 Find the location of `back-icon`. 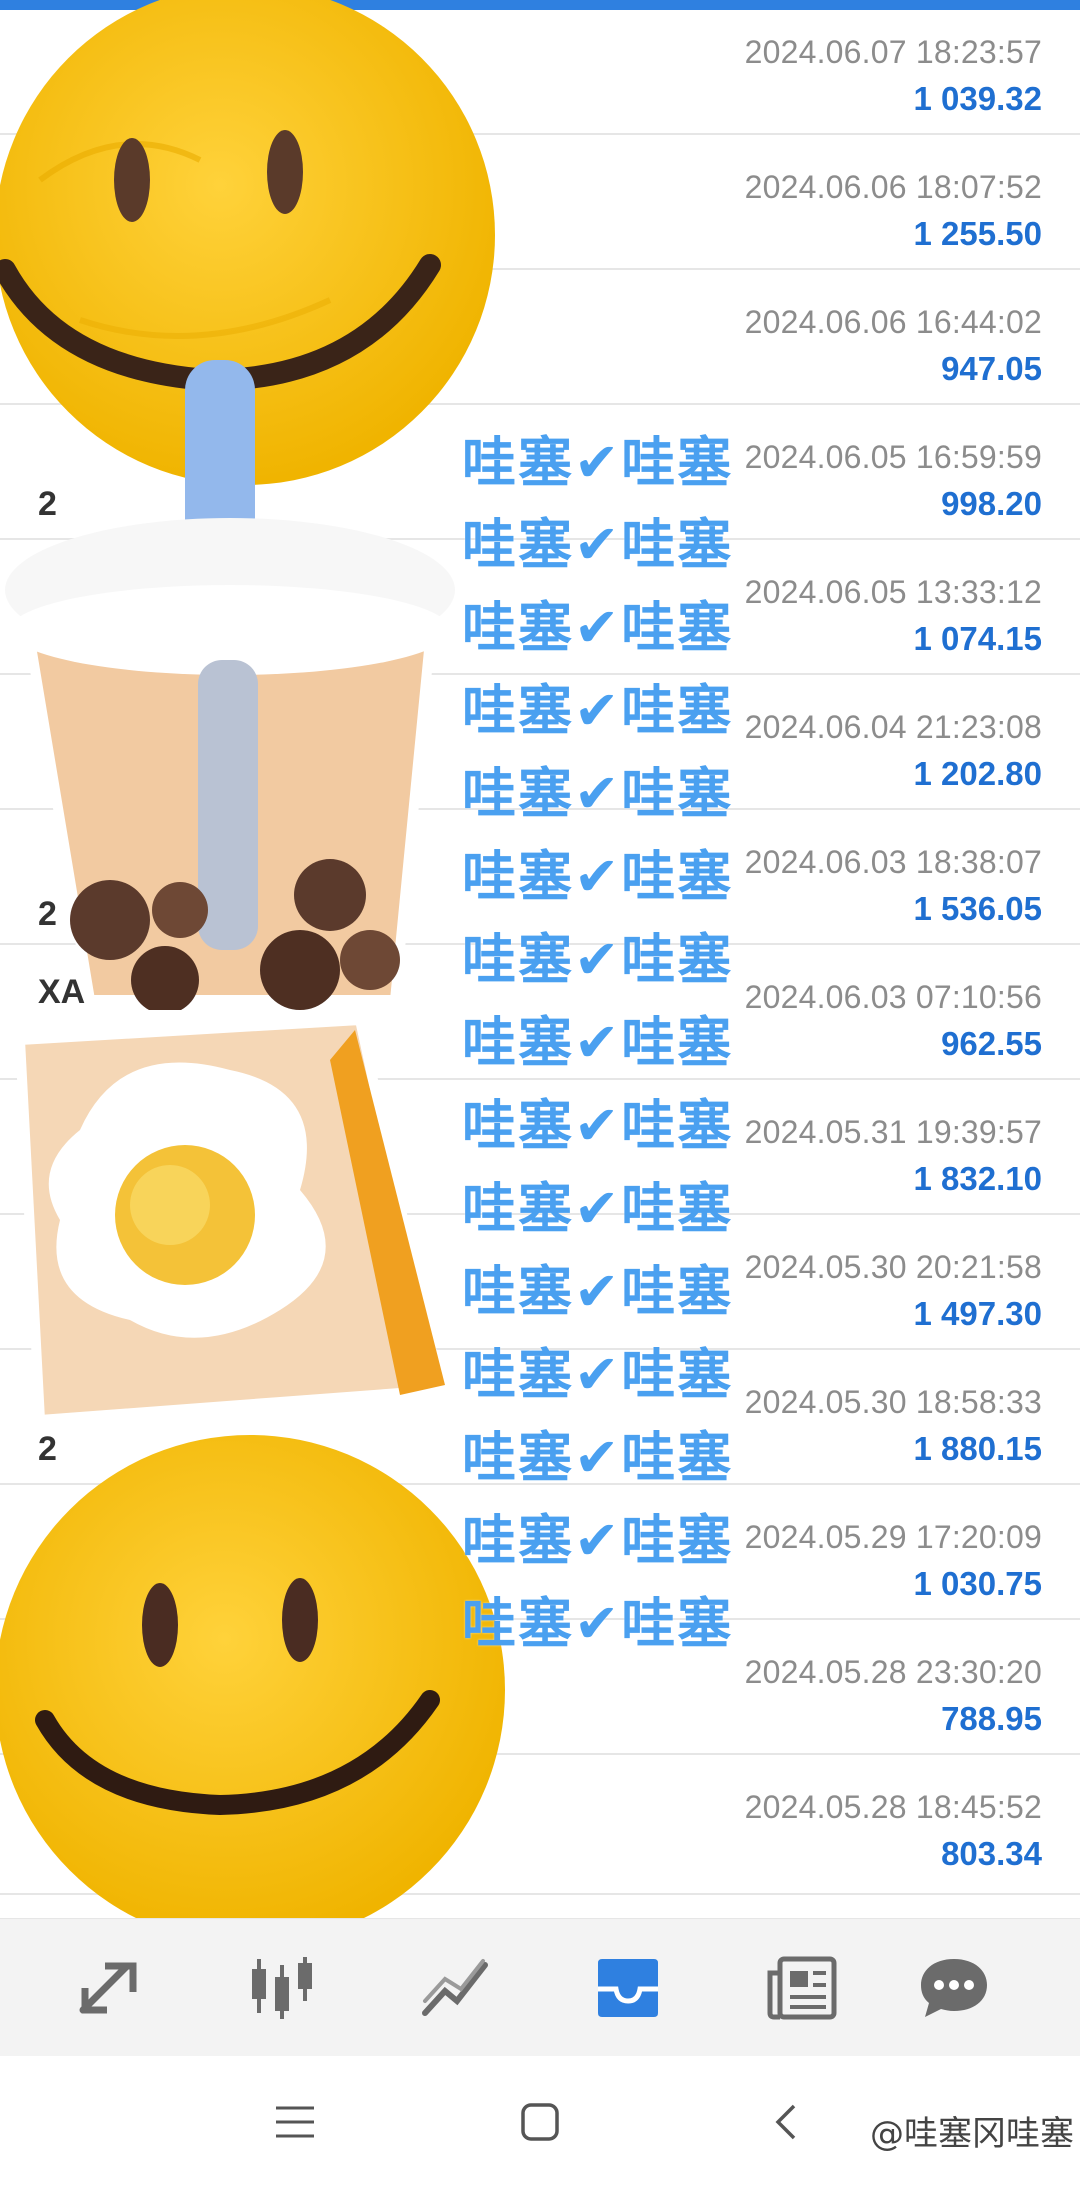

back-icon is located at coordinates (785, 2122).